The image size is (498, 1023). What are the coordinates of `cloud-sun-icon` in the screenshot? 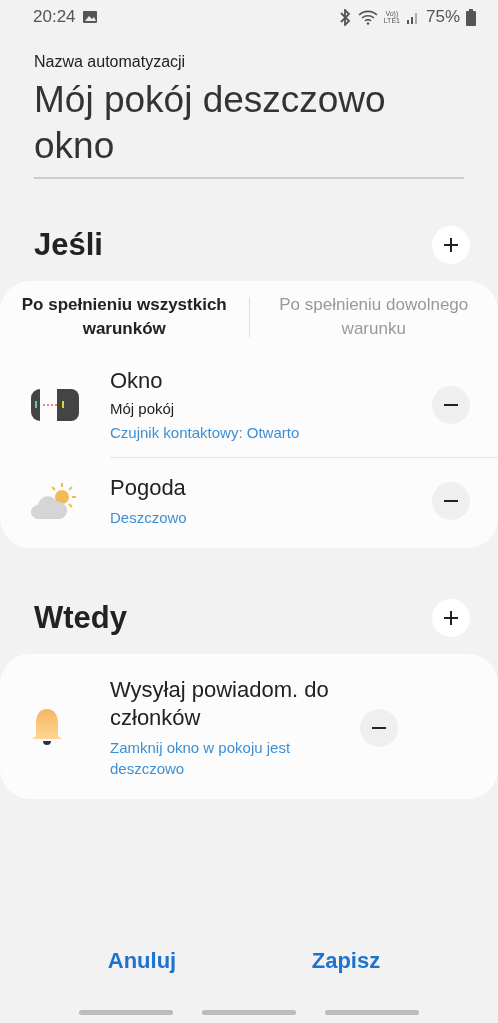 It's located at (54, 501).